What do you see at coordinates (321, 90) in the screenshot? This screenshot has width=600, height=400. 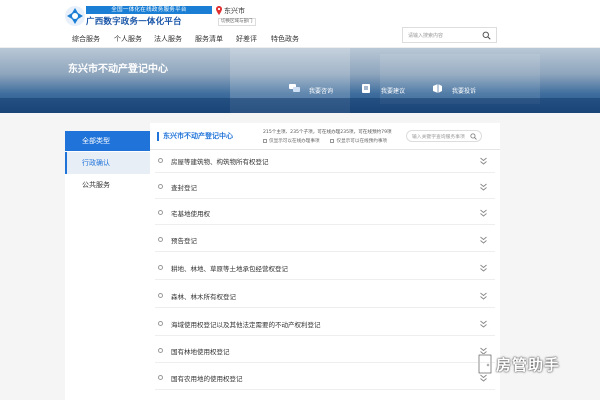 I see `consult-button: 我要咨询` at bounding box center [321, 90].